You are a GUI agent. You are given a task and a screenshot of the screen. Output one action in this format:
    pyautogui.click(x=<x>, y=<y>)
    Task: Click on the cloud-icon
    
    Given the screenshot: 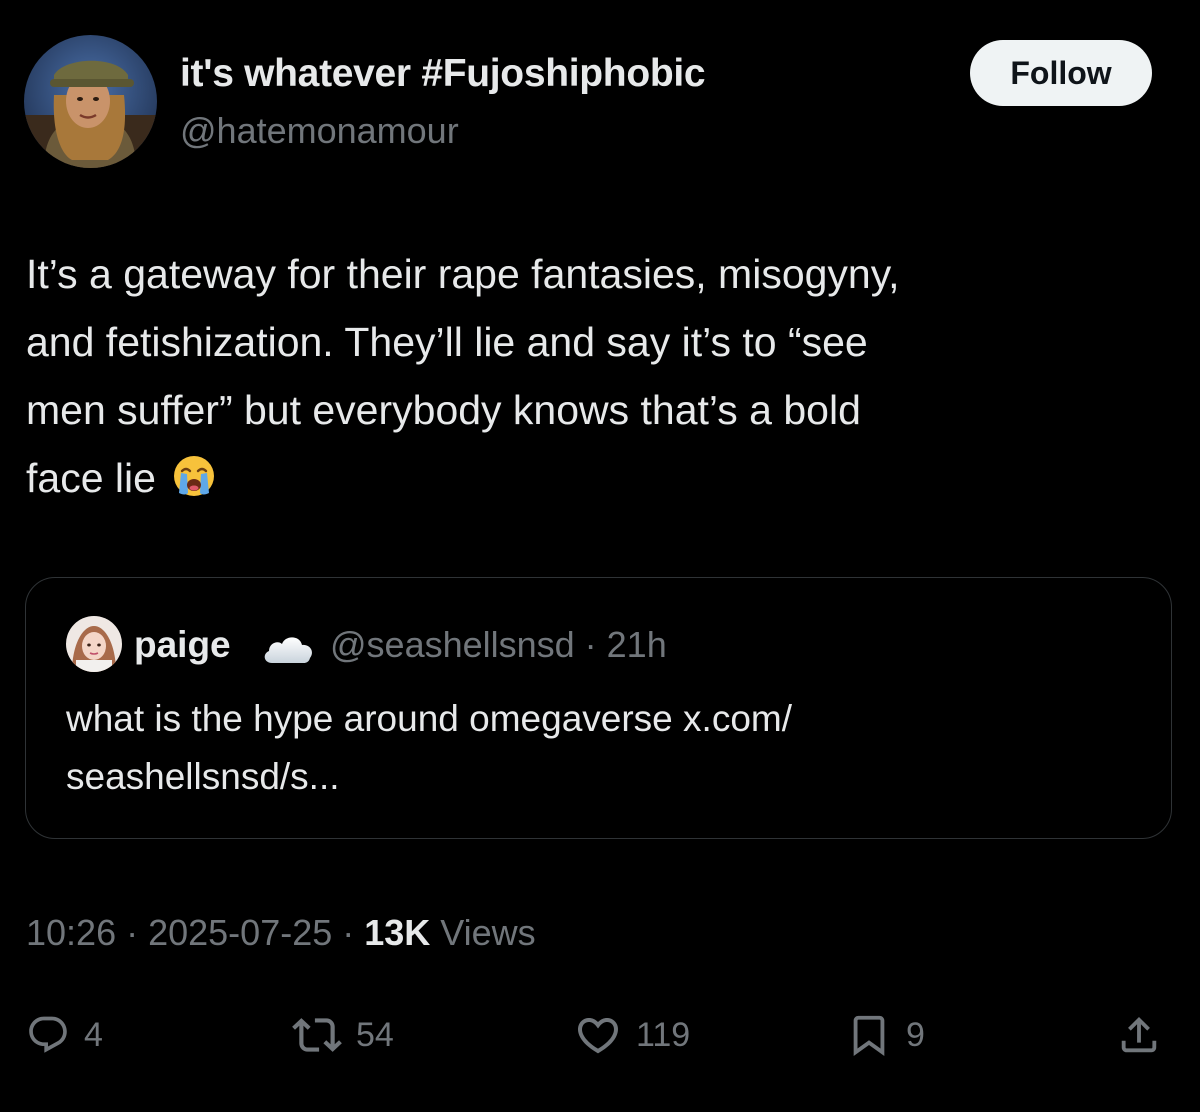 What is the action you would take?
    pyautogui.click(x=288, y=650)
    